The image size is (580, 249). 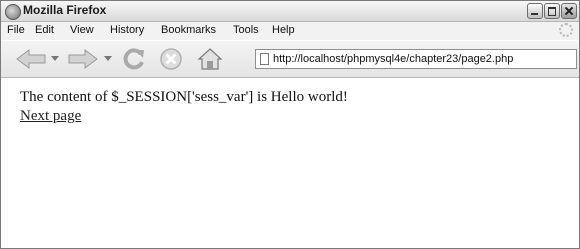 I want to click on minimize-button, so click(x=535, y=11).